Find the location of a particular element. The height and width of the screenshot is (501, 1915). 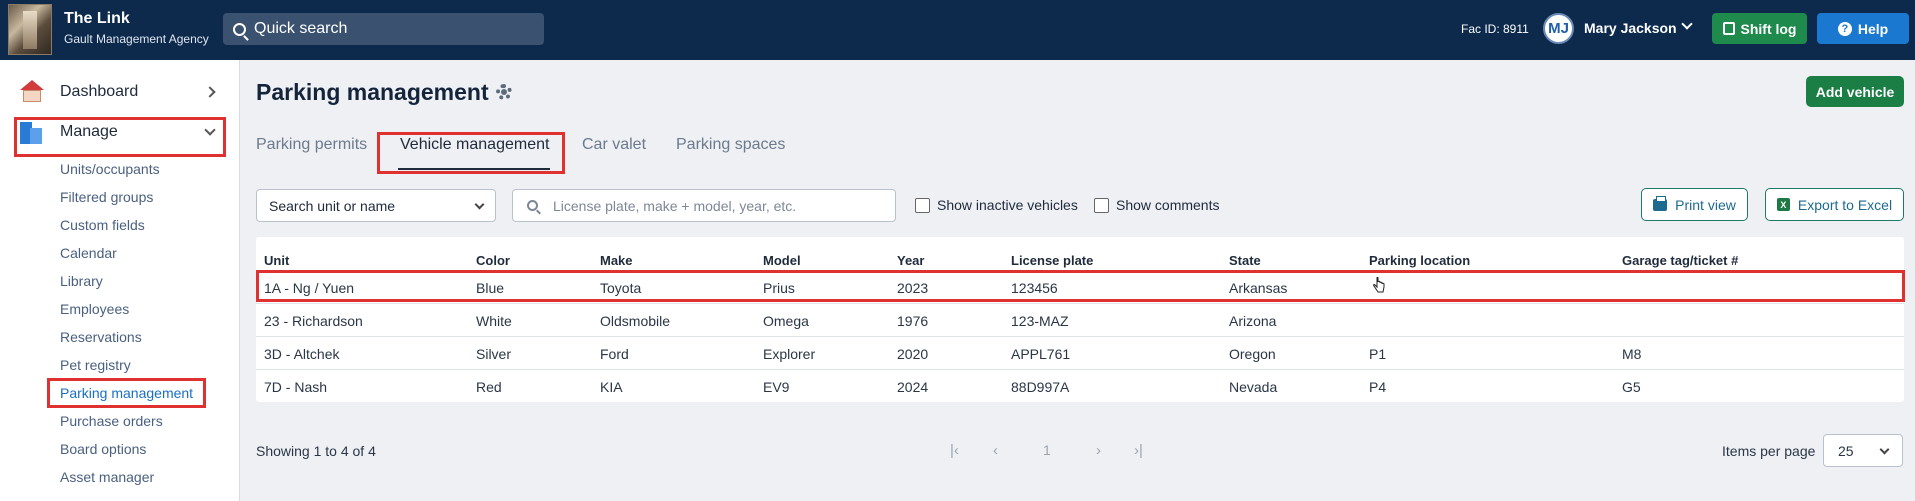

building-logo-icon is located at coordinates (30, 29).